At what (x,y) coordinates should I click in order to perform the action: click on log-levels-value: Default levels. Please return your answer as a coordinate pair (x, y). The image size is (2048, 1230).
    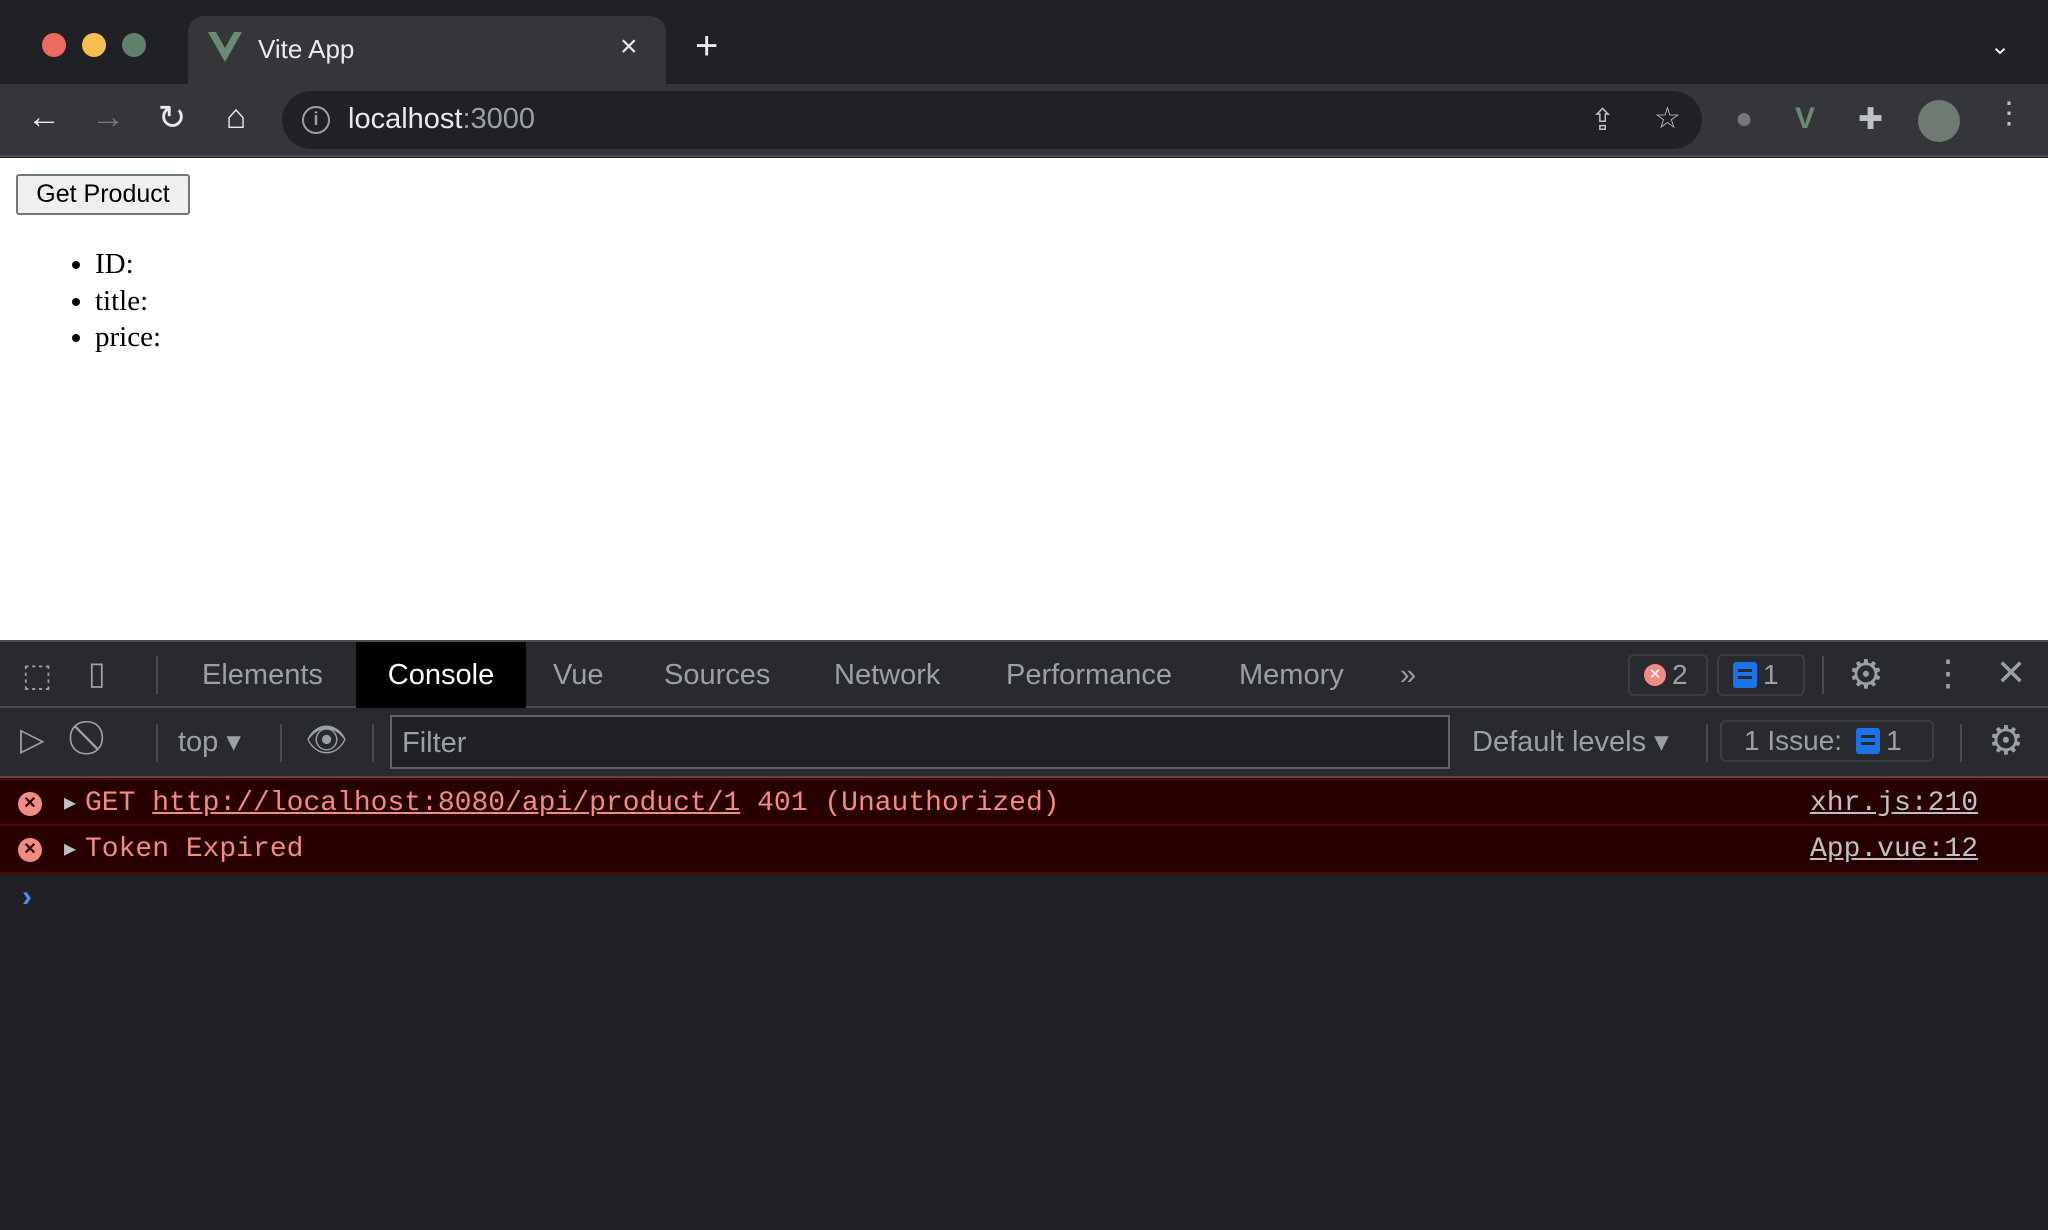
    Looking at the image, I should click on (1559, 742).